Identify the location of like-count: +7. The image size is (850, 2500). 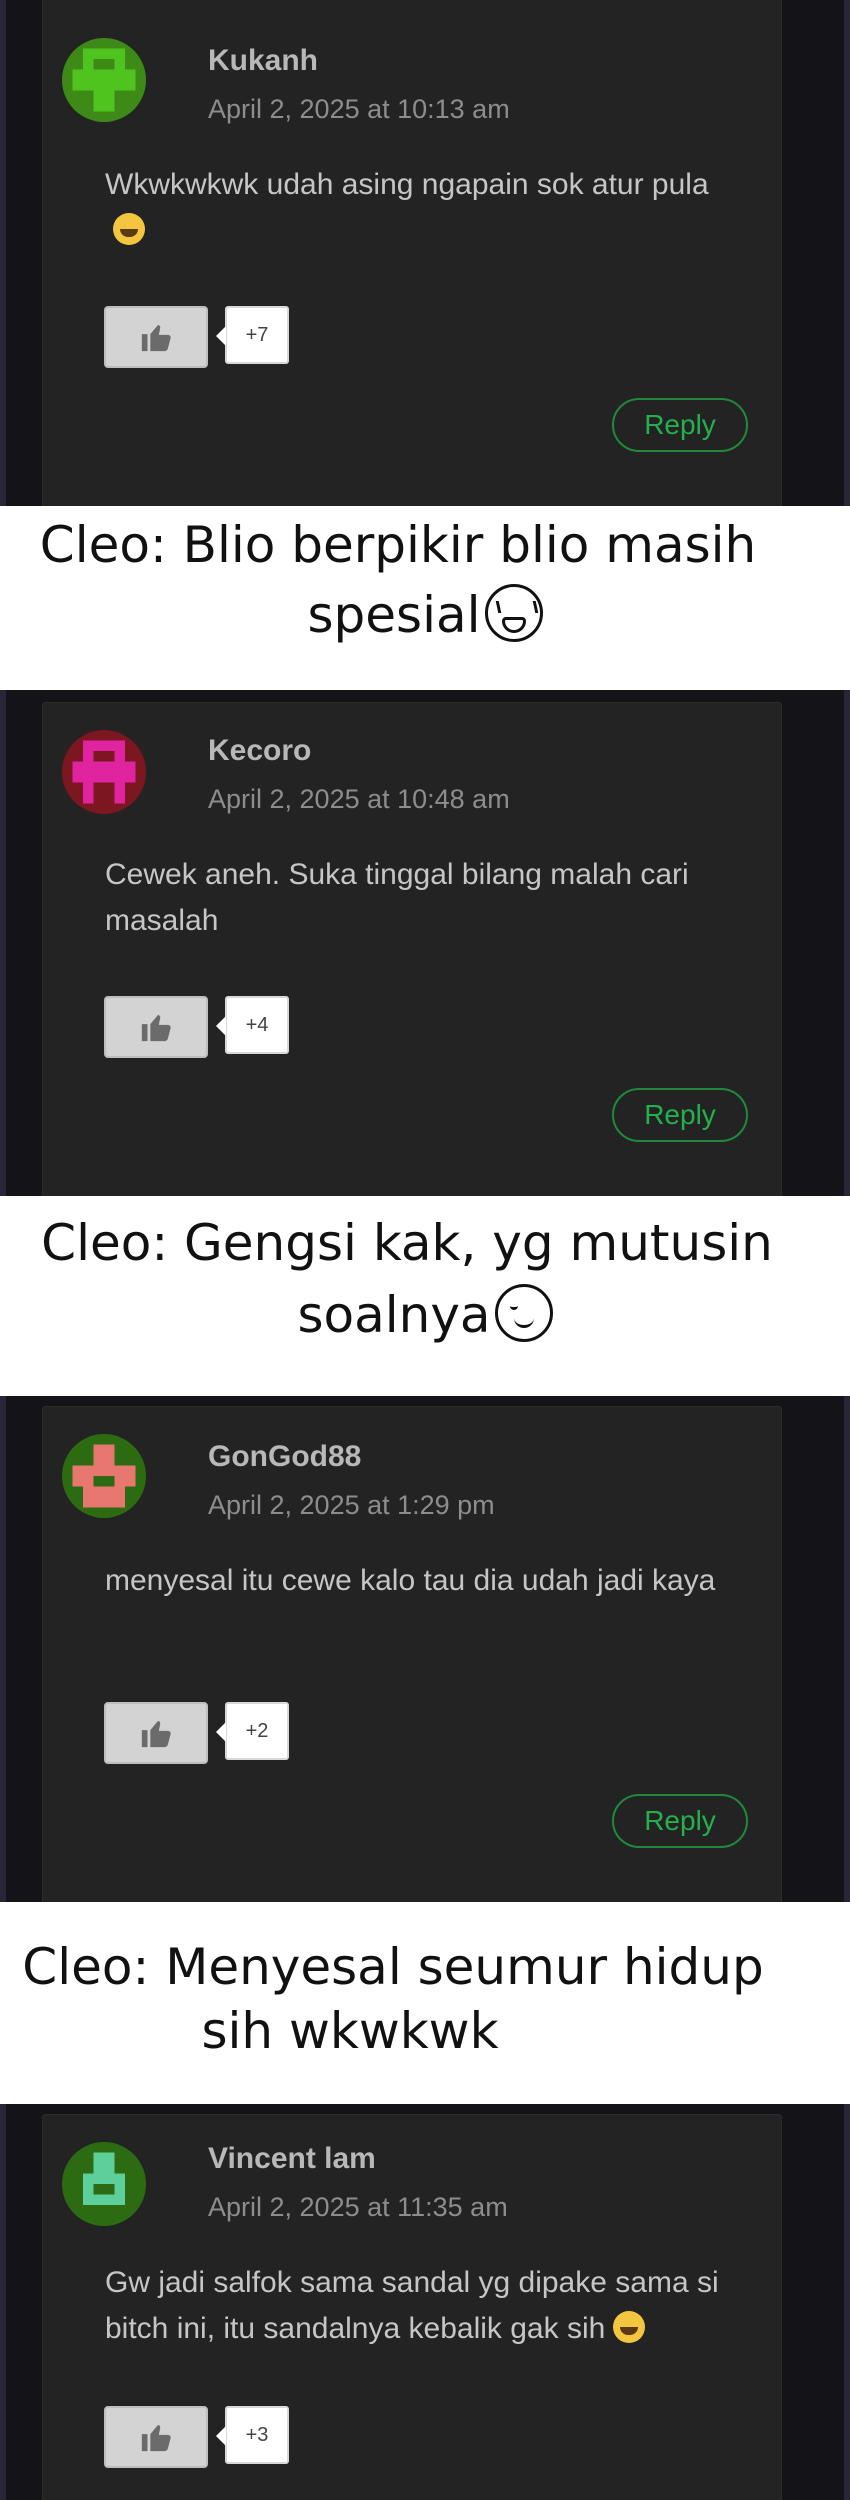
(252, 335).